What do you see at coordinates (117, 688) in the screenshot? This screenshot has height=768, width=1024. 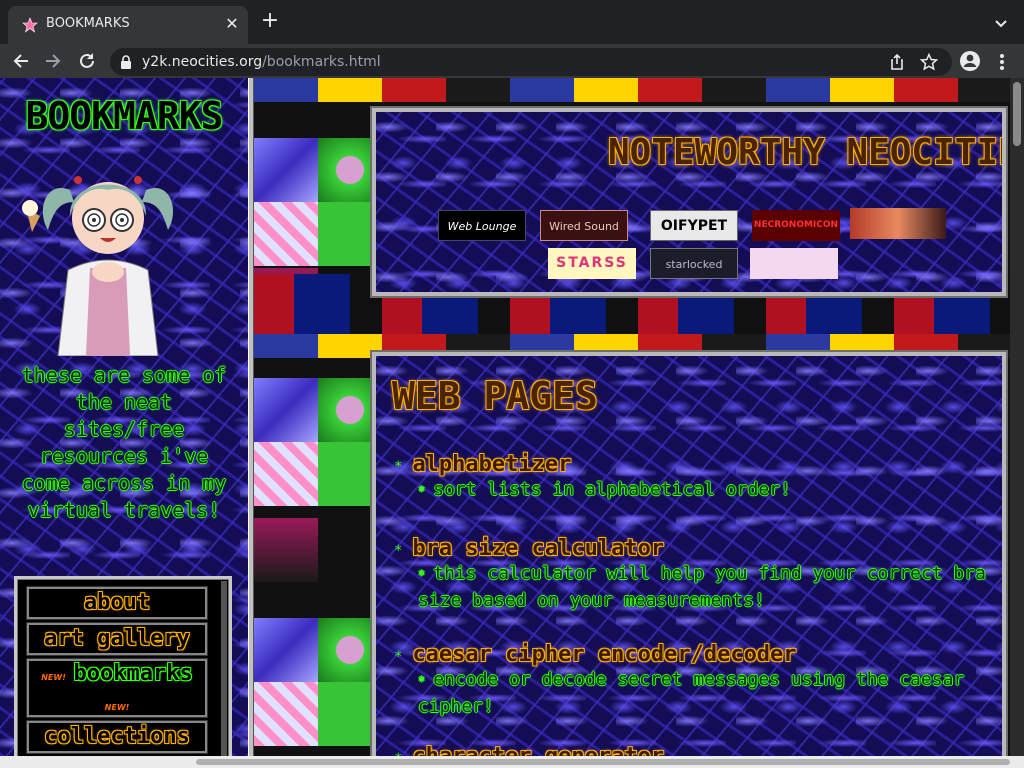 I see `nav-bookmarks-button: NEW! bookmarks NEW!` at bounding box center [117, 688].